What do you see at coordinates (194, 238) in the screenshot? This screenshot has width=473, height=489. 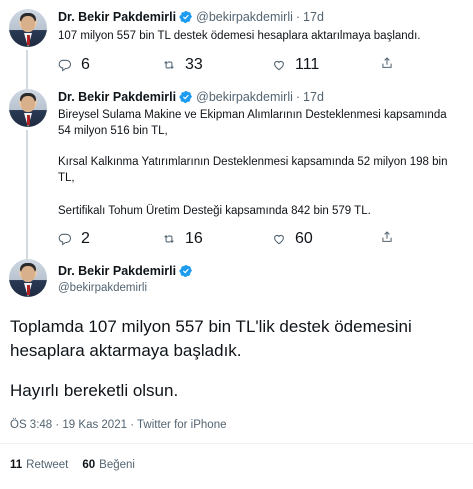 I see `retweet-count: 16` at bounding box center [194, 238].